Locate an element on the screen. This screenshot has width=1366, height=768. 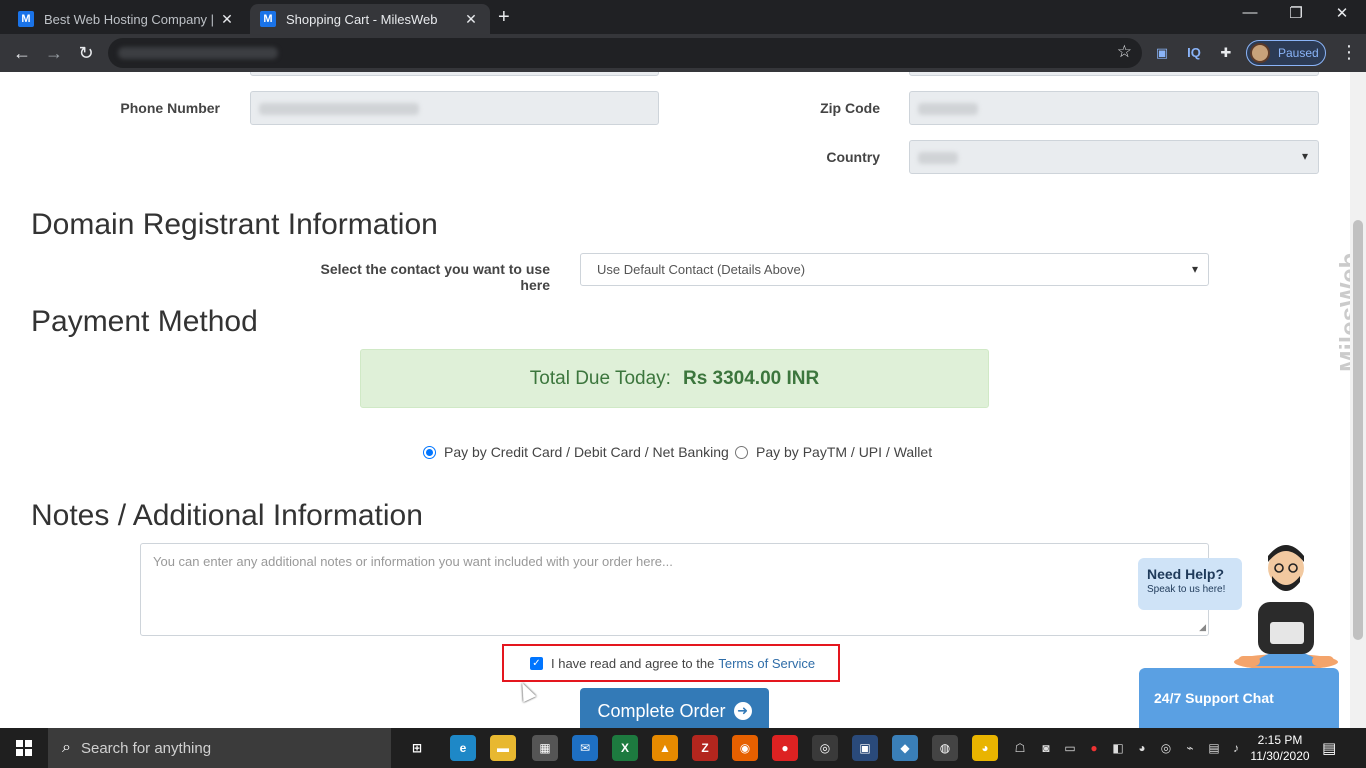
volume-icon: ♪ is located at coordinates (1236, 748).